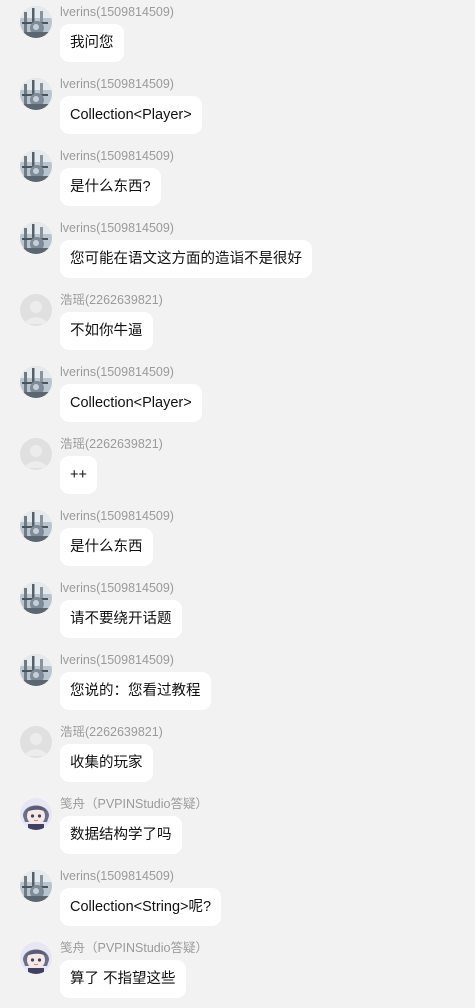 Image resolution: width=475 pixels, height=1008 pixels. Describe the element at coordinates (237, 324) in the screenshot. I see `message-item: 浩瑶(2262639821) 不如你牛逼` at that location.